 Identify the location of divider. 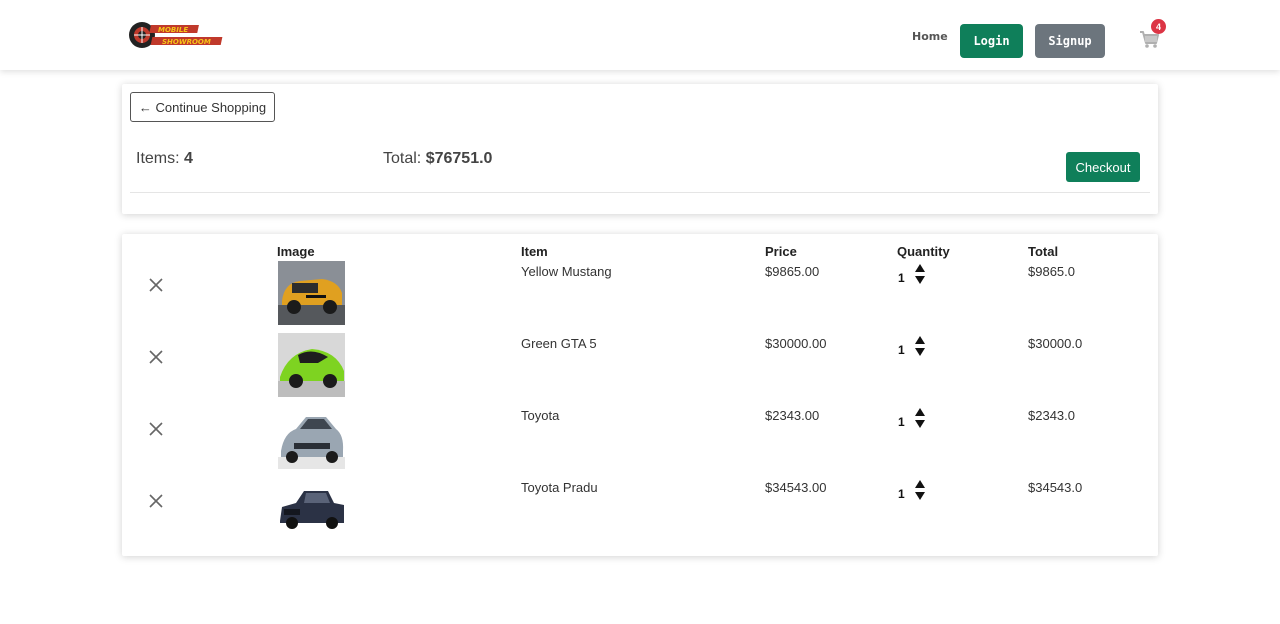
(640, 192).